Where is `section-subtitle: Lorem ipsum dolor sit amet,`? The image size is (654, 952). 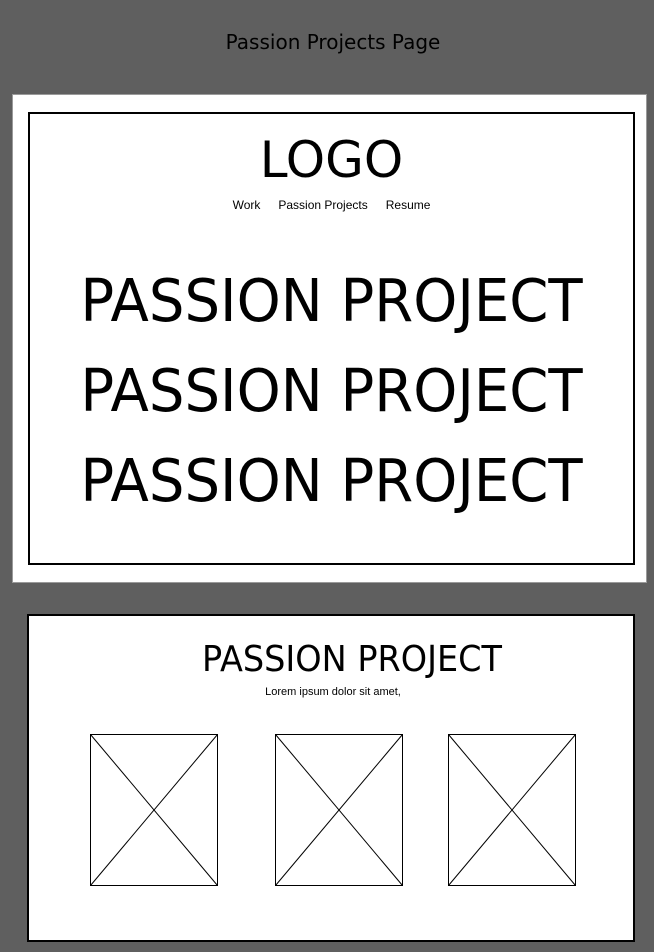 section-subtitle: Lorem ipsum dolor sit amet, is located at coordinates (333, 692).